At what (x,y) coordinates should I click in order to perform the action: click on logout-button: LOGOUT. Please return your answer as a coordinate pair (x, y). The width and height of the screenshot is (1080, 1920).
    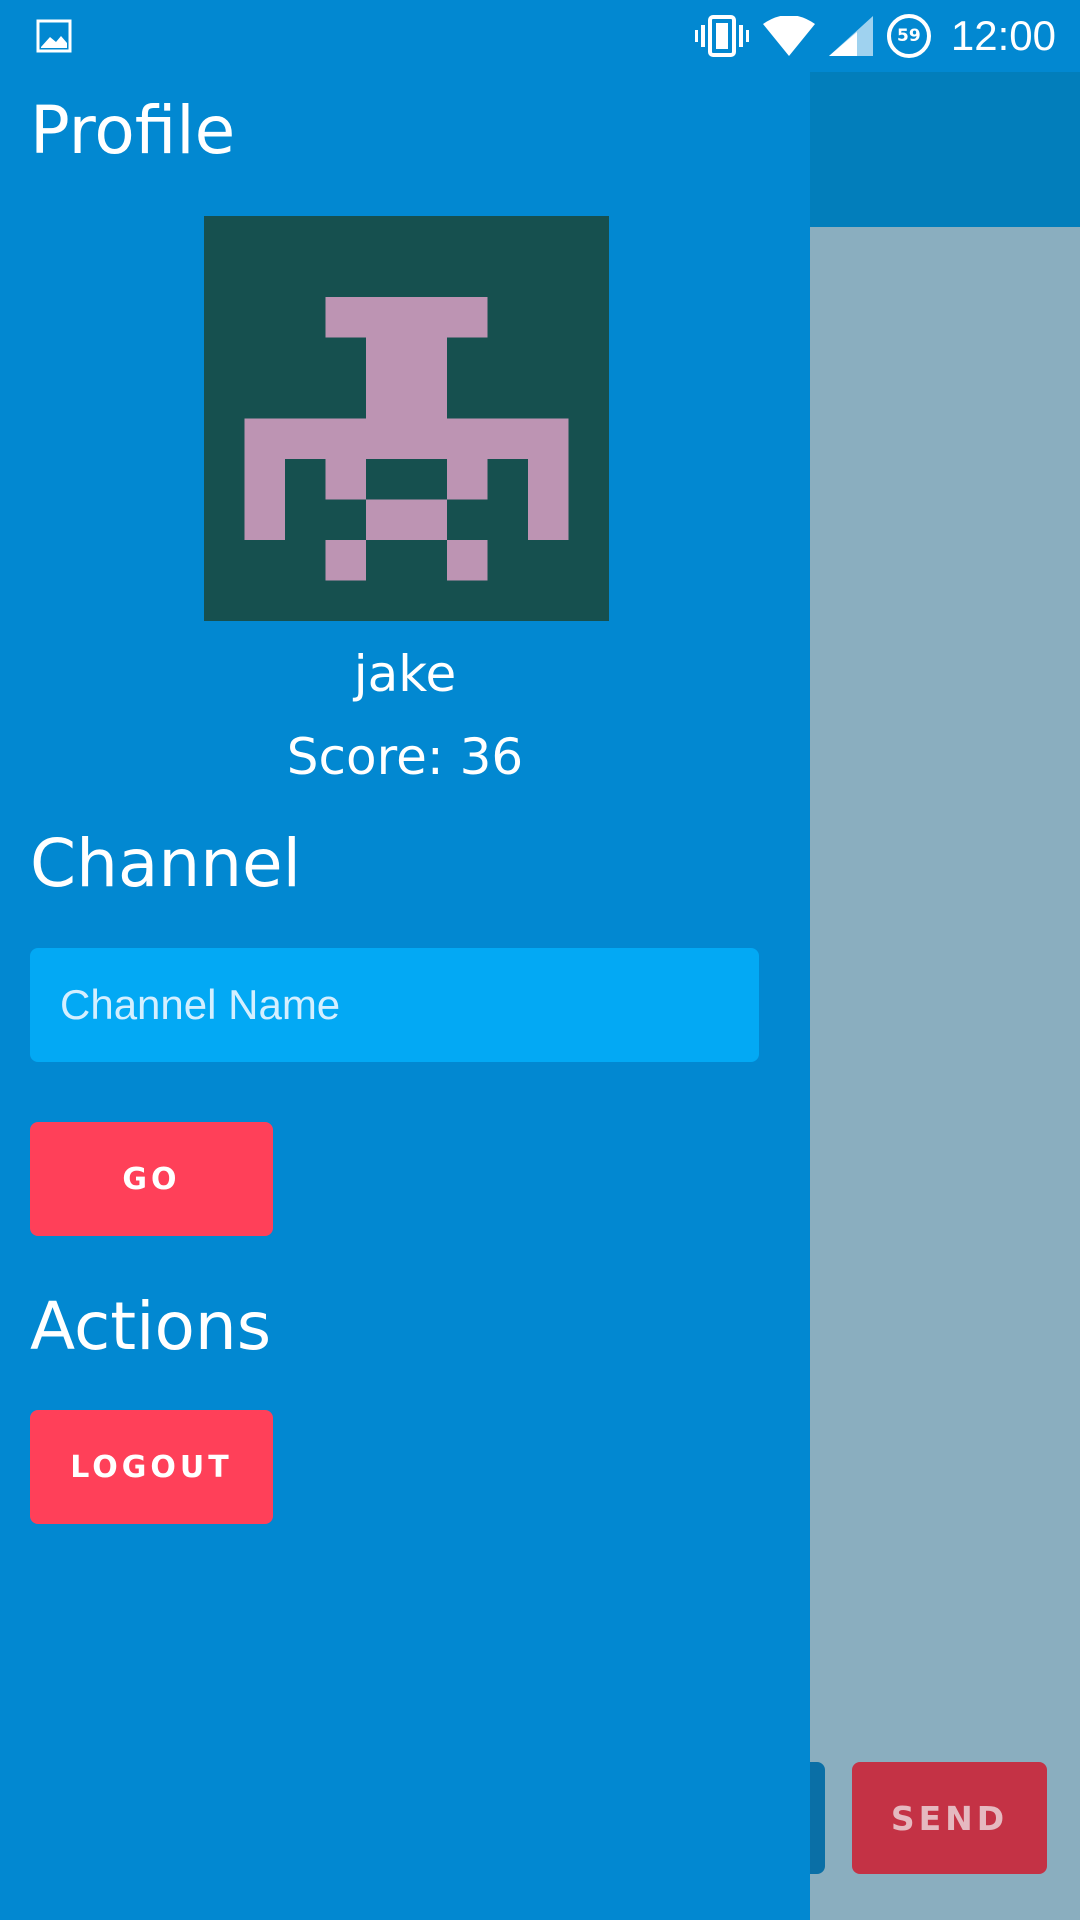
    Looking at the image, I should click on (151, 1467).